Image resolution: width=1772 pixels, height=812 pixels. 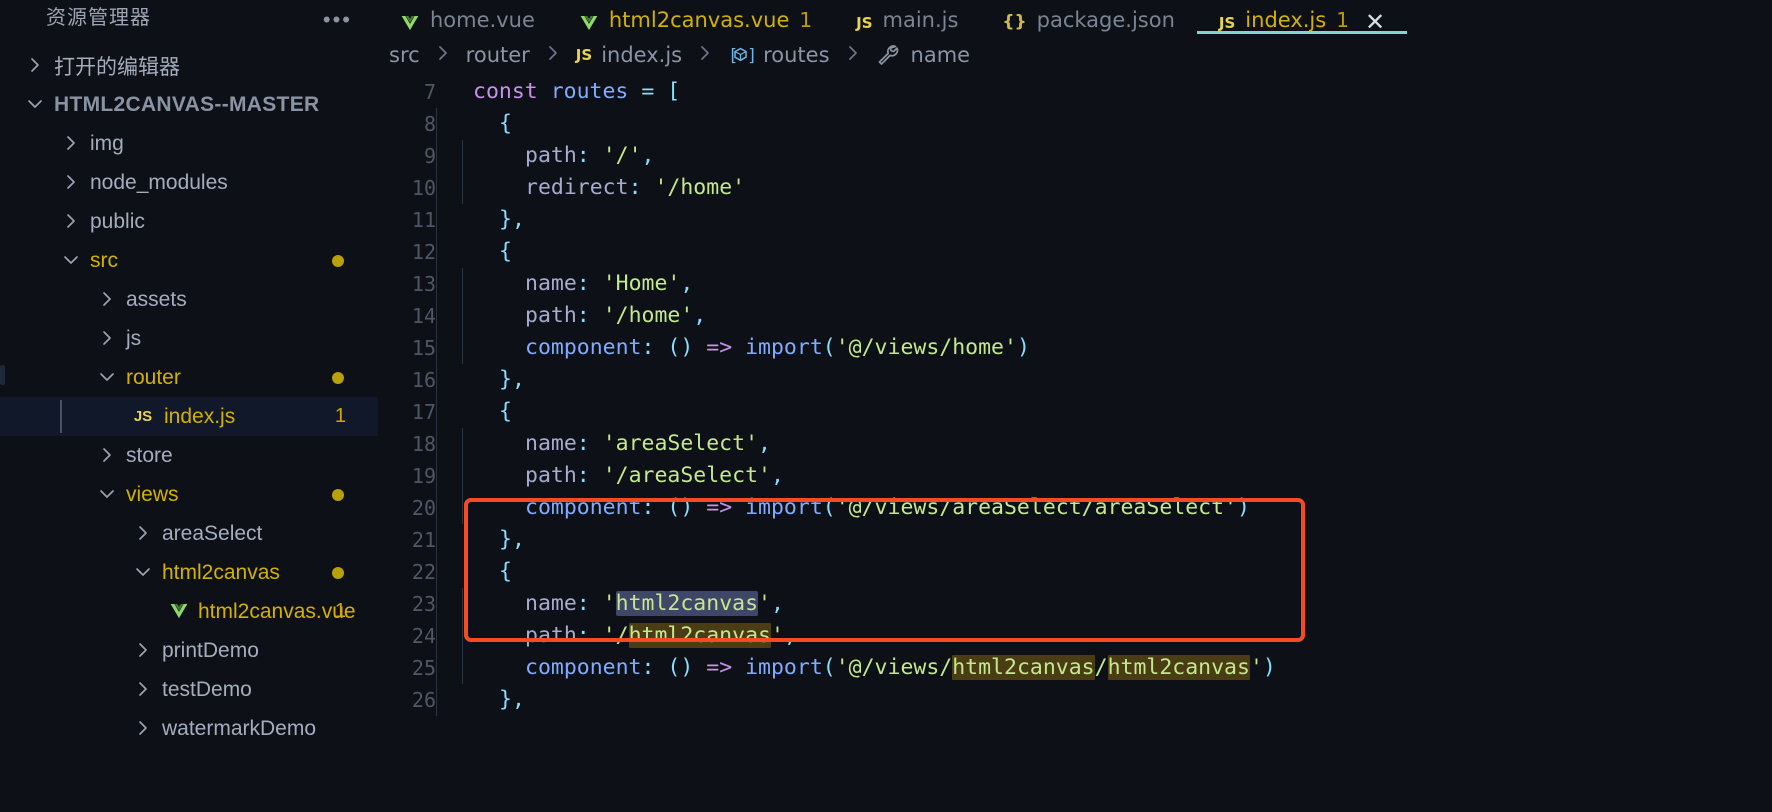 I want to click on sidebar-item-router: router, so click(x=189, y=377).